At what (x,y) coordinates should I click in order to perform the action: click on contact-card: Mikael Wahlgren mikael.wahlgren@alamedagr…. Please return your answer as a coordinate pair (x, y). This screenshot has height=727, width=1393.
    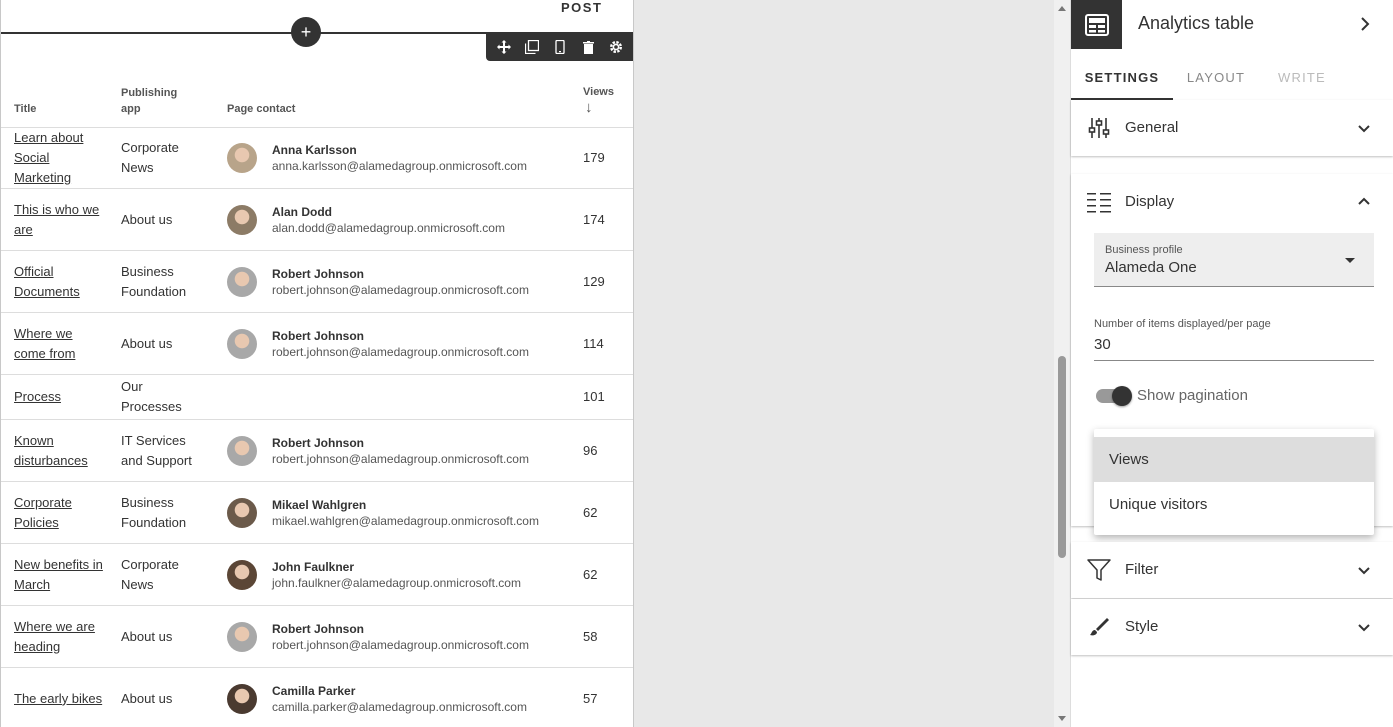
    Looking at the image, I should click on (405, 513).